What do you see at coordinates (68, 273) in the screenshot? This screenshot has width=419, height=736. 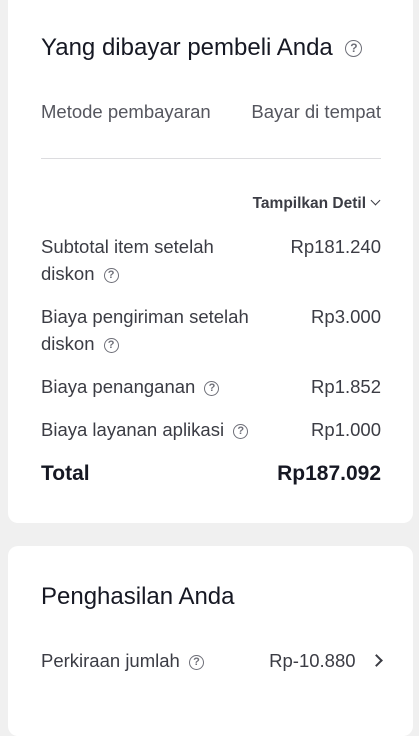 I see `subtotal-label-line2: diskon` at bounding box center [68, 273].